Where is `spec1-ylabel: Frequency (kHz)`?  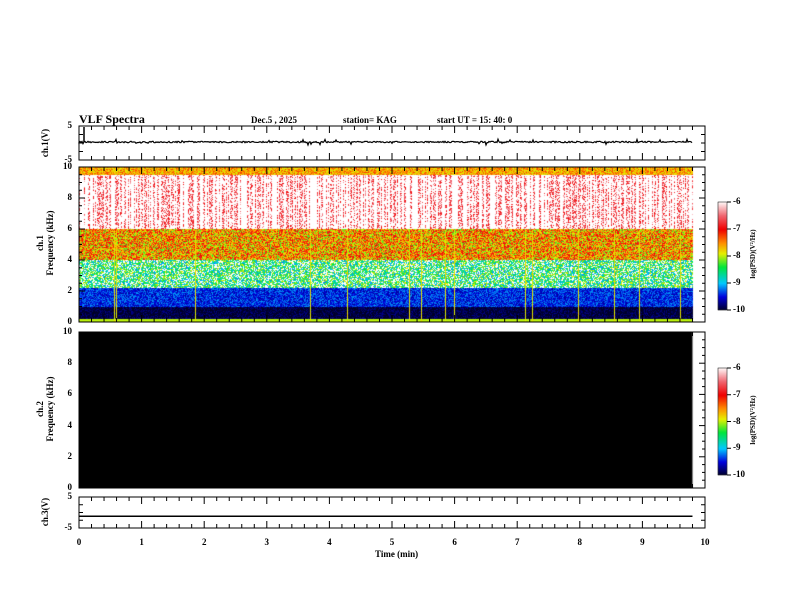
spec1-ylabel: Frequency (kHz) is located at coordinates (50, 243).